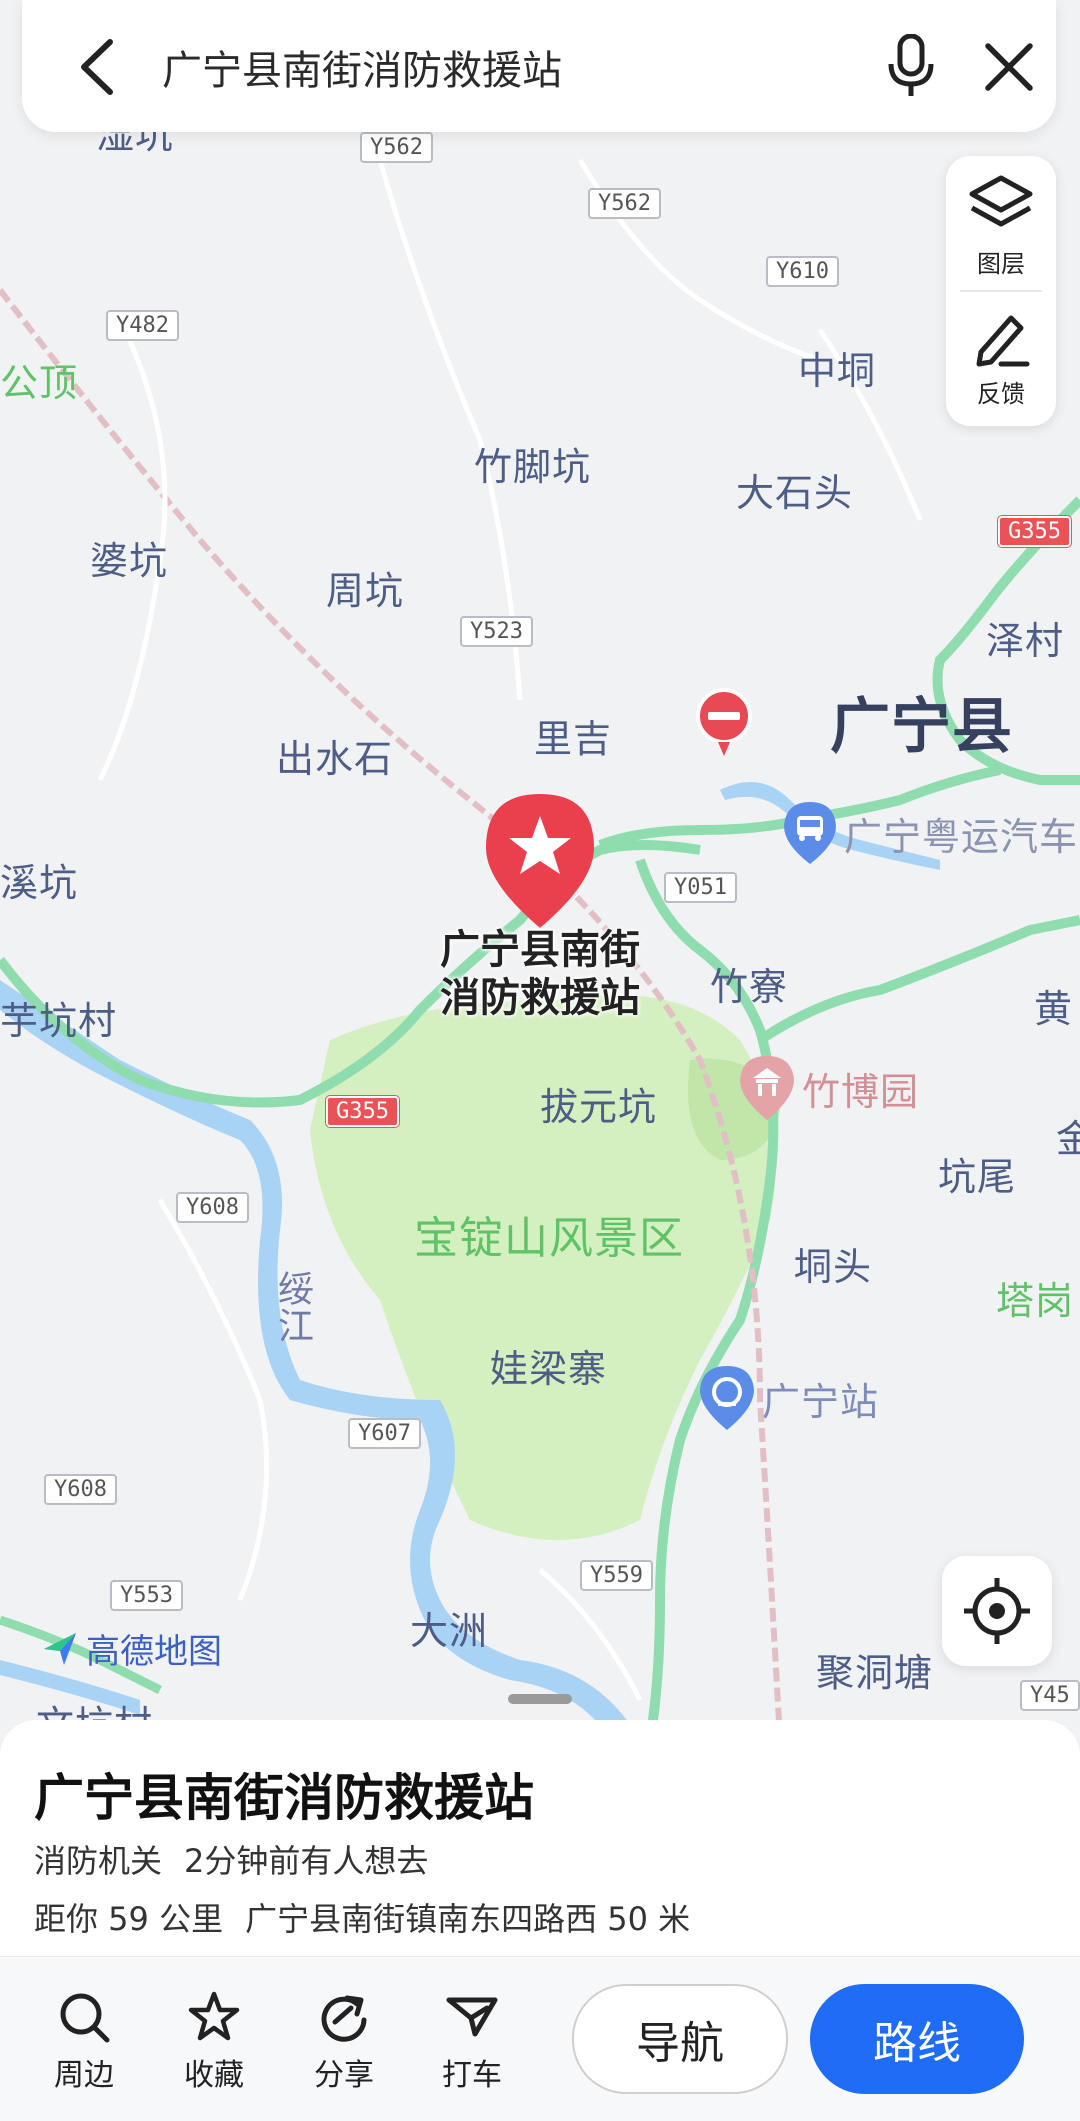 The image size is (1080, 2121). I want to click on share-icon, so click(344, 2018).